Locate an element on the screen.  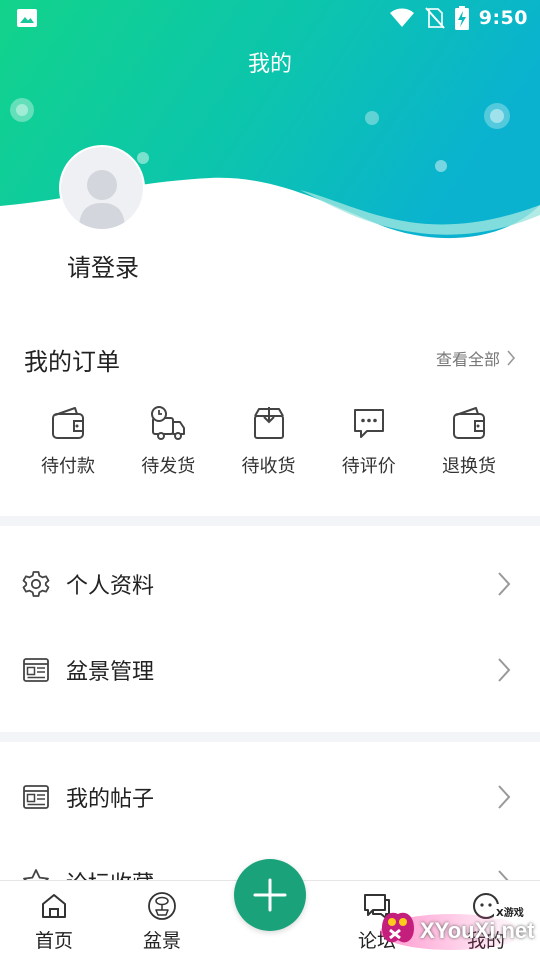
tab-label: 盆景 is located at coordinates (161, 941).